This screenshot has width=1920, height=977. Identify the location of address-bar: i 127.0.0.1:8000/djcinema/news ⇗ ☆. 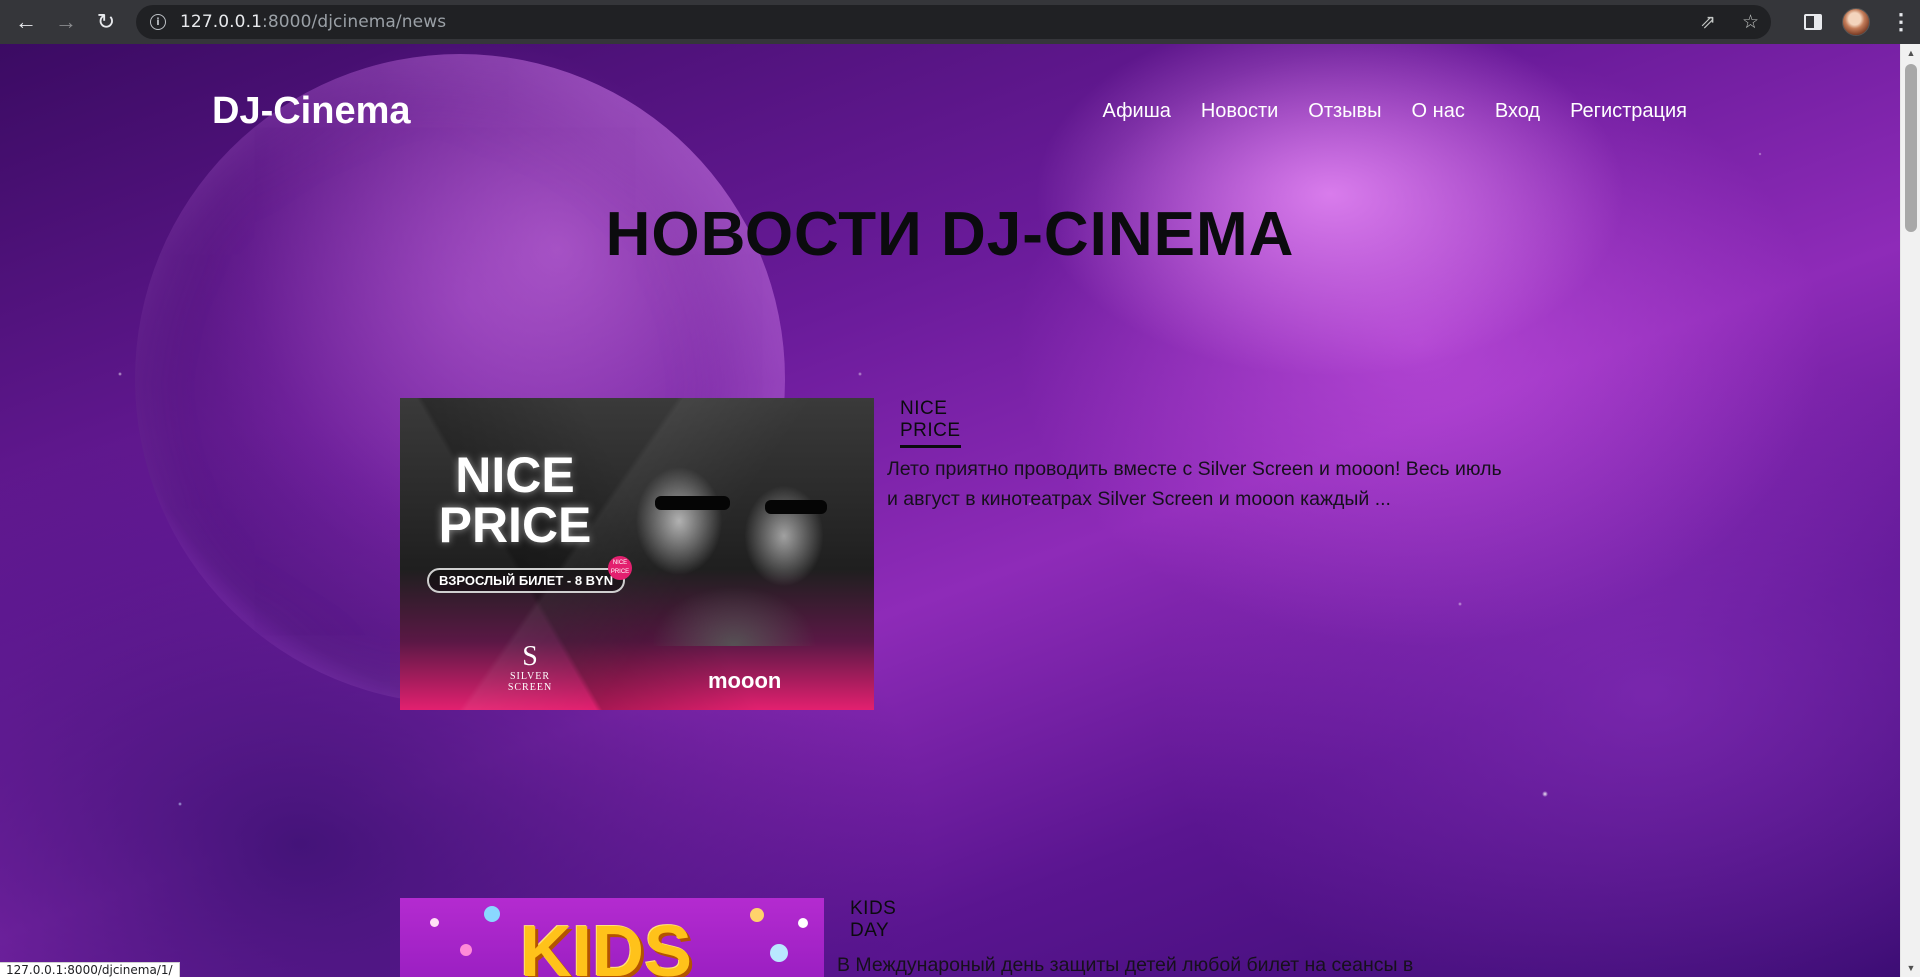
(953, 22).